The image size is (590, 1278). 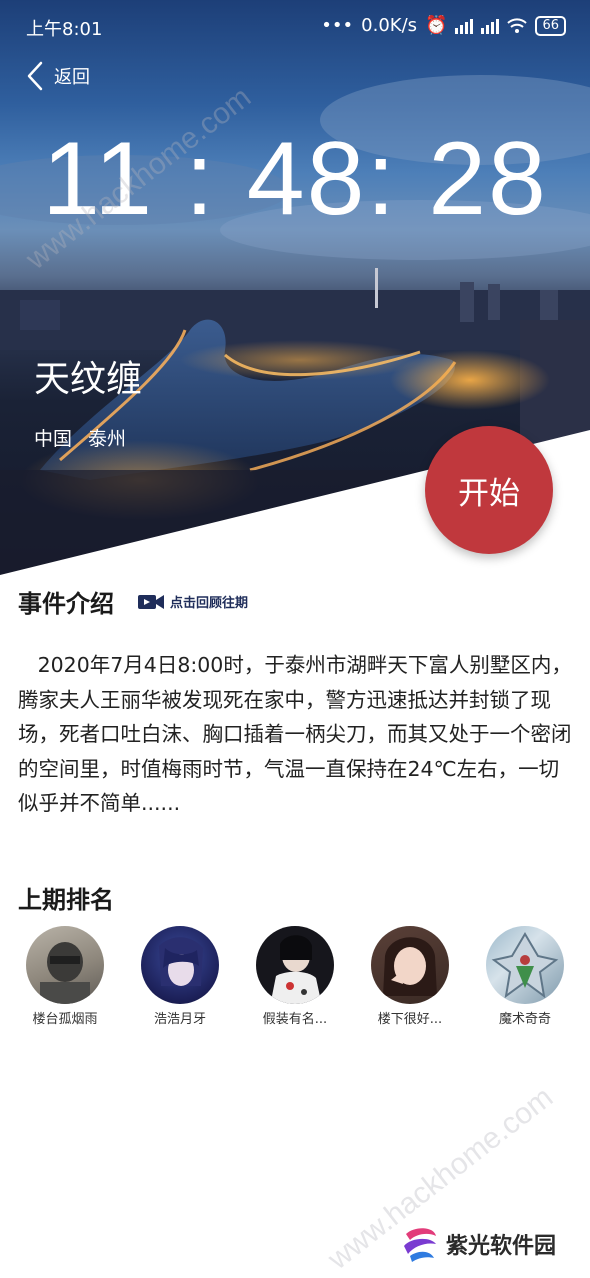 I want to click on rank-item-2: 浩浩月牙, so click(x=180, y=976).